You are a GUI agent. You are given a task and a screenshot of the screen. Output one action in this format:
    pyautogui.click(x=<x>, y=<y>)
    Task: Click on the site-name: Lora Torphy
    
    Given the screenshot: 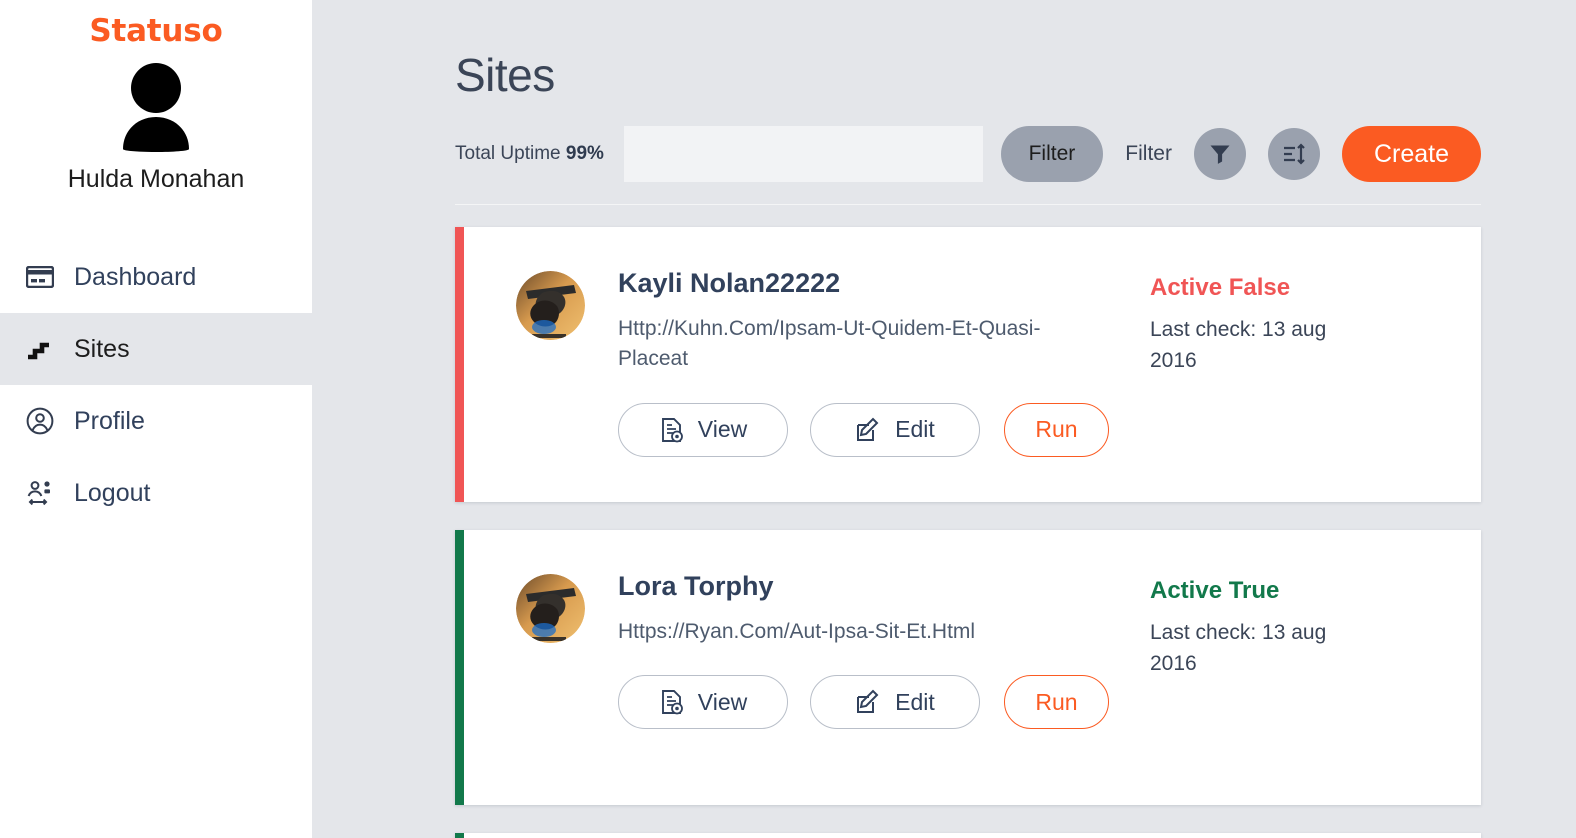 What is the action you would take?
    pyautogui.click(x=696, y=586)
    